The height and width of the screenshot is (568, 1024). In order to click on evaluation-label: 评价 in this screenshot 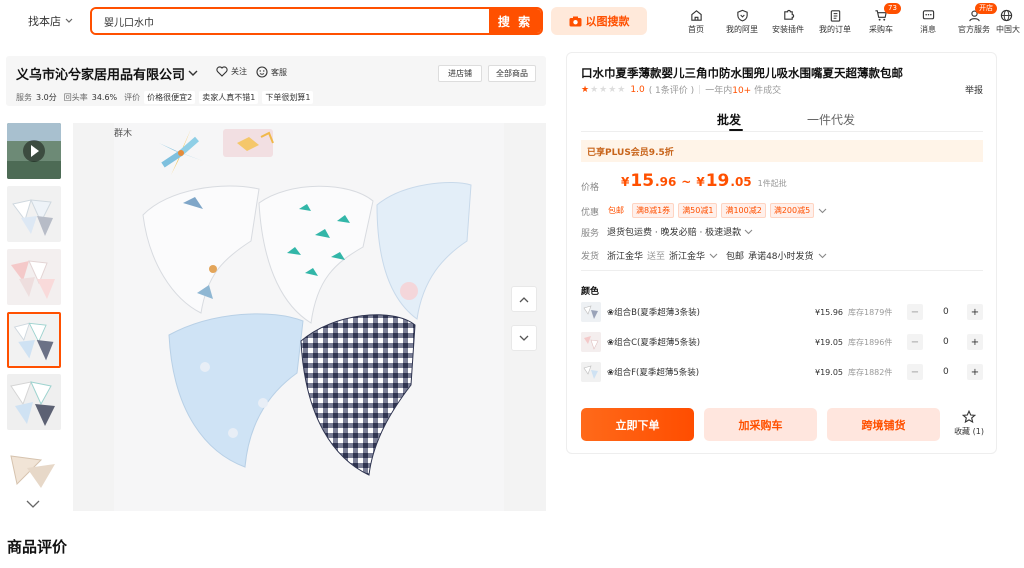, I will do `click(132, 97)`.